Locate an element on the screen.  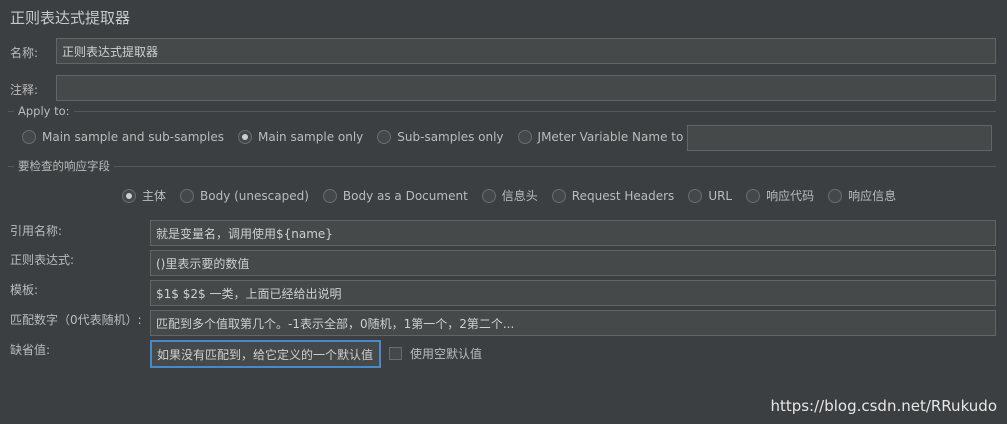
response-field-title: 要检查的响应字段 is located at coordinates (64, 166).